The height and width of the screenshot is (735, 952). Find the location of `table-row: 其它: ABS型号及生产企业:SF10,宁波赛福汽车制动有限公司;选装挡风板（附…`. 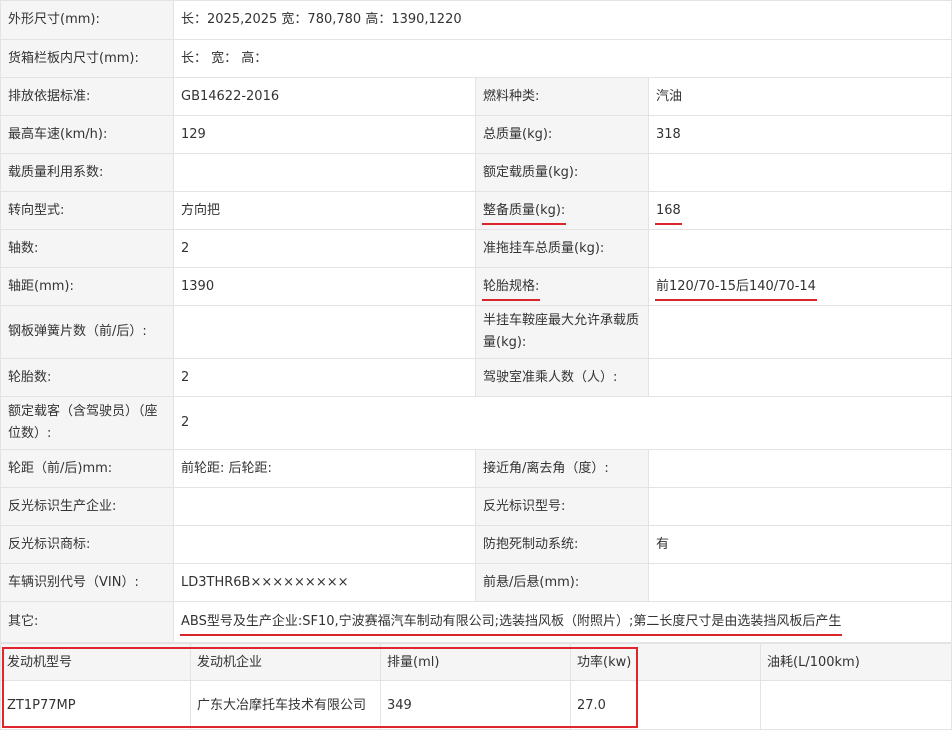

table-row: 其它: ABS型号及生产企业:SF10,宁波赛福汽车制动有限公司;选装挡风板（附… is located at coordinates (476, 622).